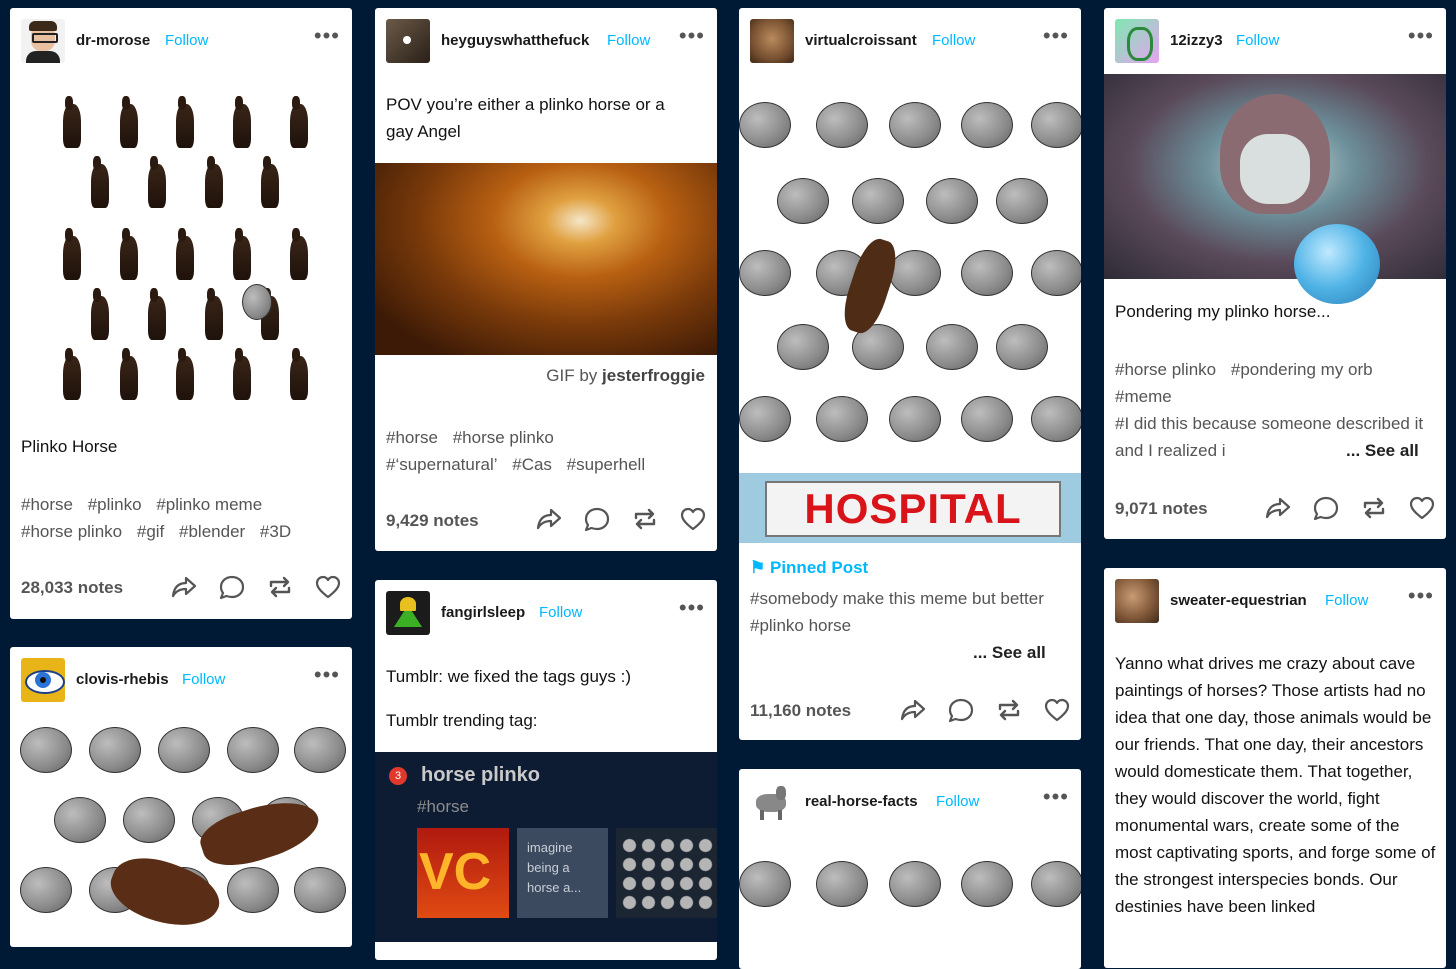 Image resolution: width=1456 pixels, height=969 pixels. I want to click on post-header: fangirlsleep Follow •••, so click(546, 612).